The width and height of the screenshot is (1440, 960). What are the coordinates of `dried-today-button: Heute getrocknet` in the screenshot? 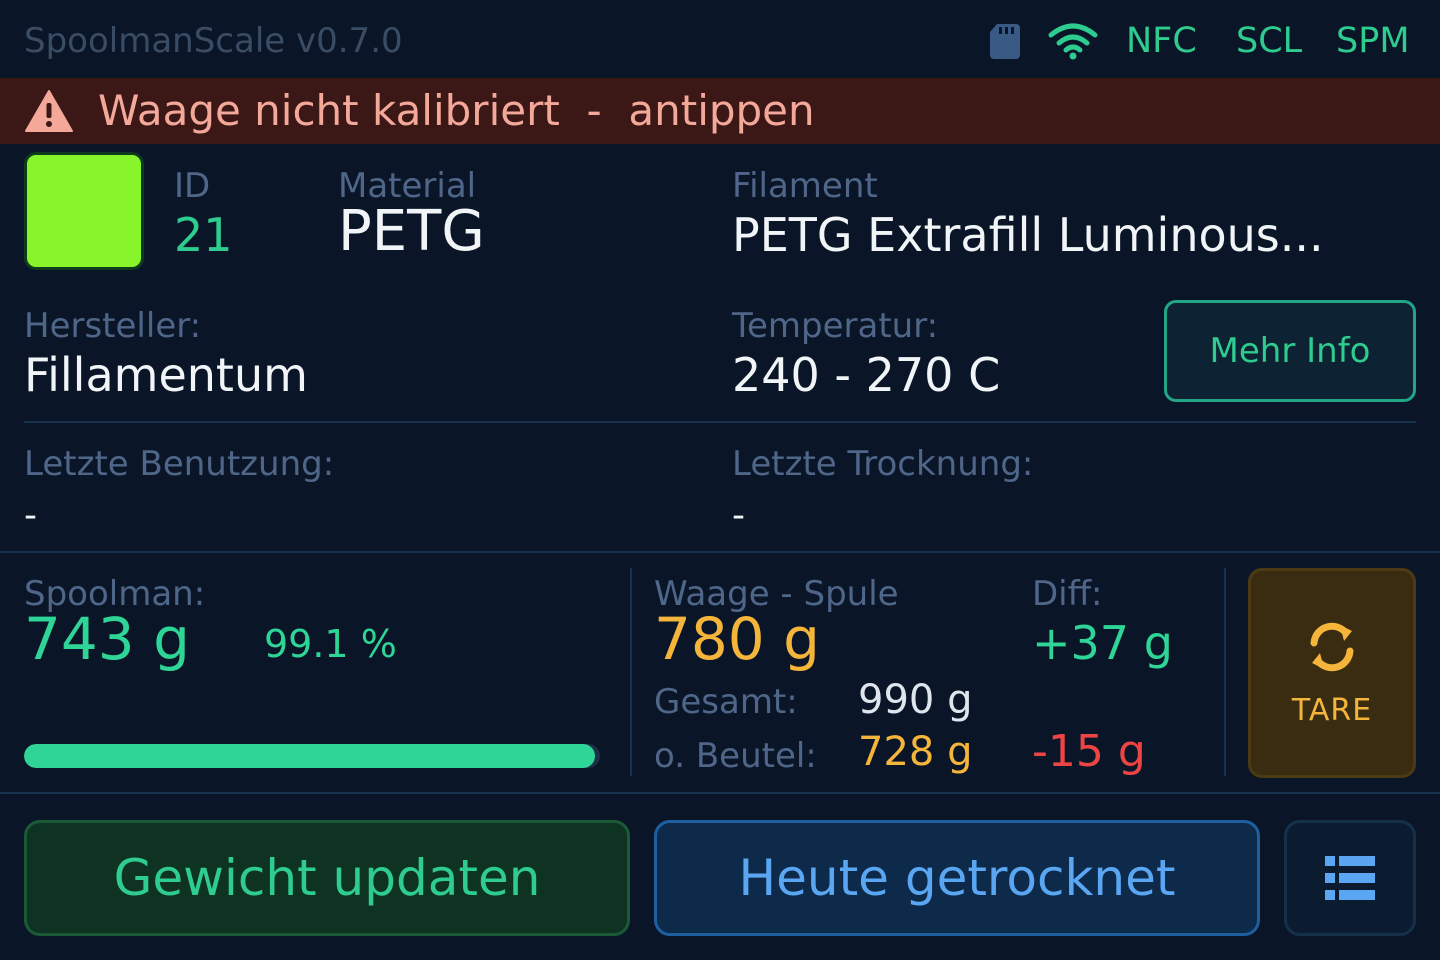 It's located at (957, 878).